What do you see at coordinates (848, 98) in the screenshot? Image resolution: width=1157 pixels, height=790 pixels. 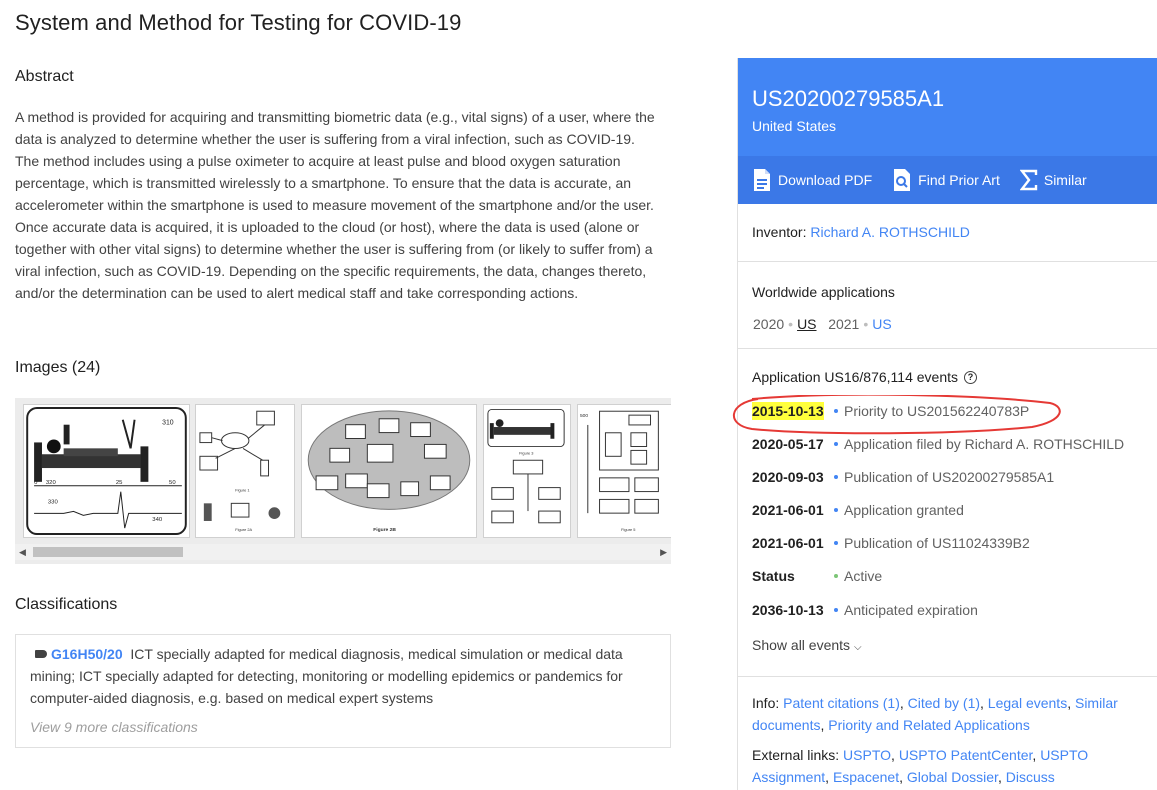 I see `publication-number: US20200279585A1` at bounding box center [848, 98].